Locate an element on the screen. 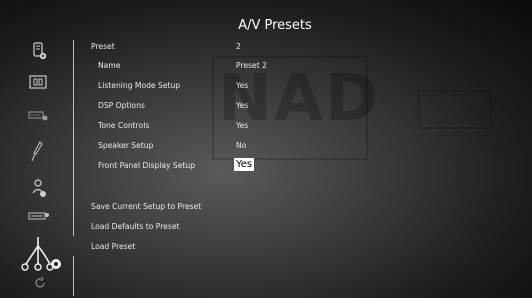  device-settings-icon is located at coordinates (39, 51).